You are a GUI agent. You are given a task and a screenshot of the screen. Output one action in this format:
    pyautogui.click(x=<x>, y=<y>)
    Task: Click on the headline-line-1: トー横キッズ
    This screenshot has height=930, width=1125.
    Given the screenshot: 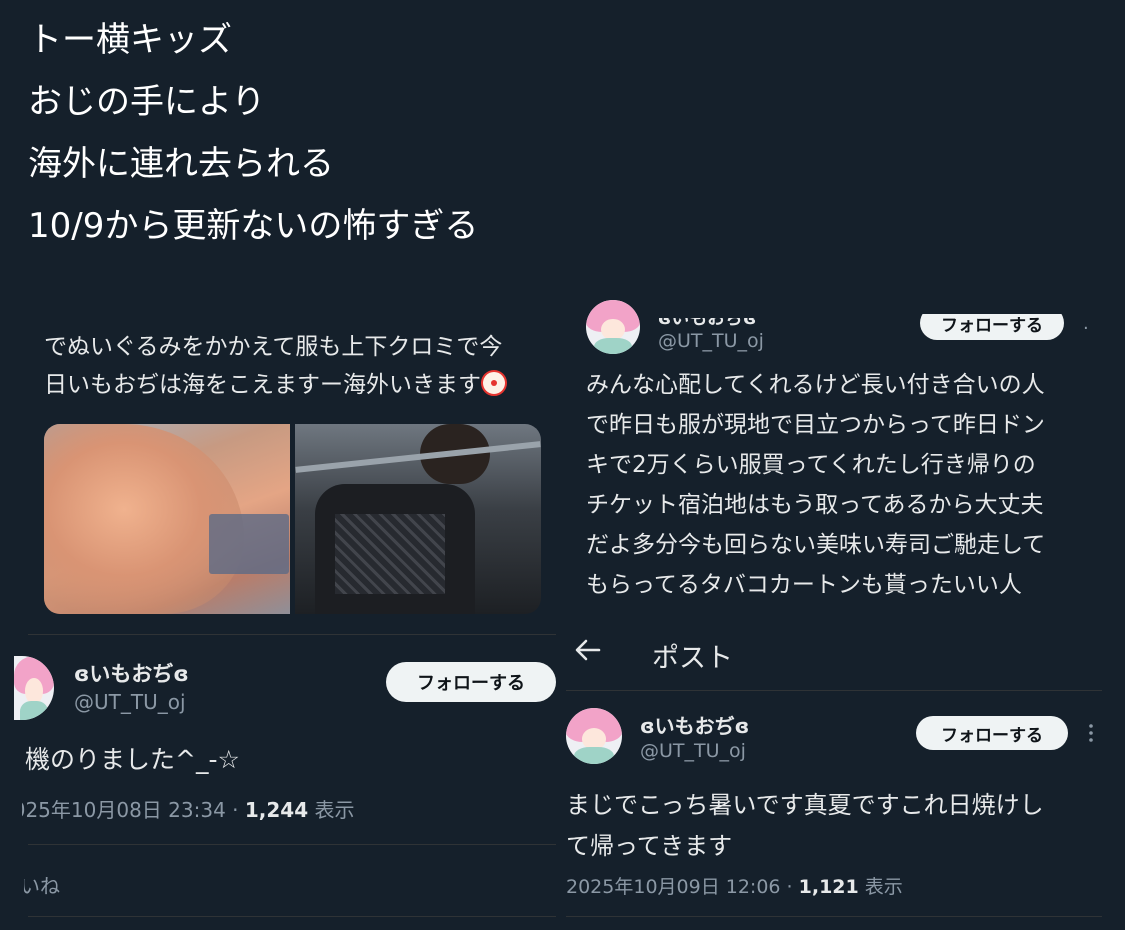 What is the action you would take?
    pyautogui.click(x=130, y=40)
    